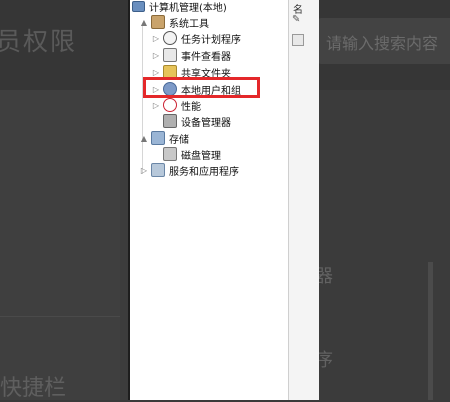 The image size is (450, 402). What do you see at coordinates (170, 105) in the screenshot?
I see `performance-icon` at bounding box center [170, 105].